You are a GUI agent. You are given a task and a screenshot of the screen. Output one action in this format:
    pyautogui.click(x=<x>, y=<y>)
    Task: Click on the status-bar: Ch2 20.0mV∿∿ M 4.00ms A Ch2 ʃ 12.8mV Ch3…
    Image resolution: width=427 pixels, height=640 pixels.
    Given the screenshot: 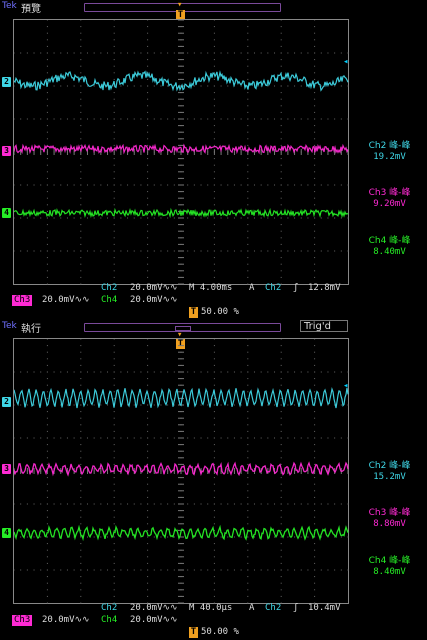 What is the action you would take?
    pyautogui.click(x=213, y=300)
    